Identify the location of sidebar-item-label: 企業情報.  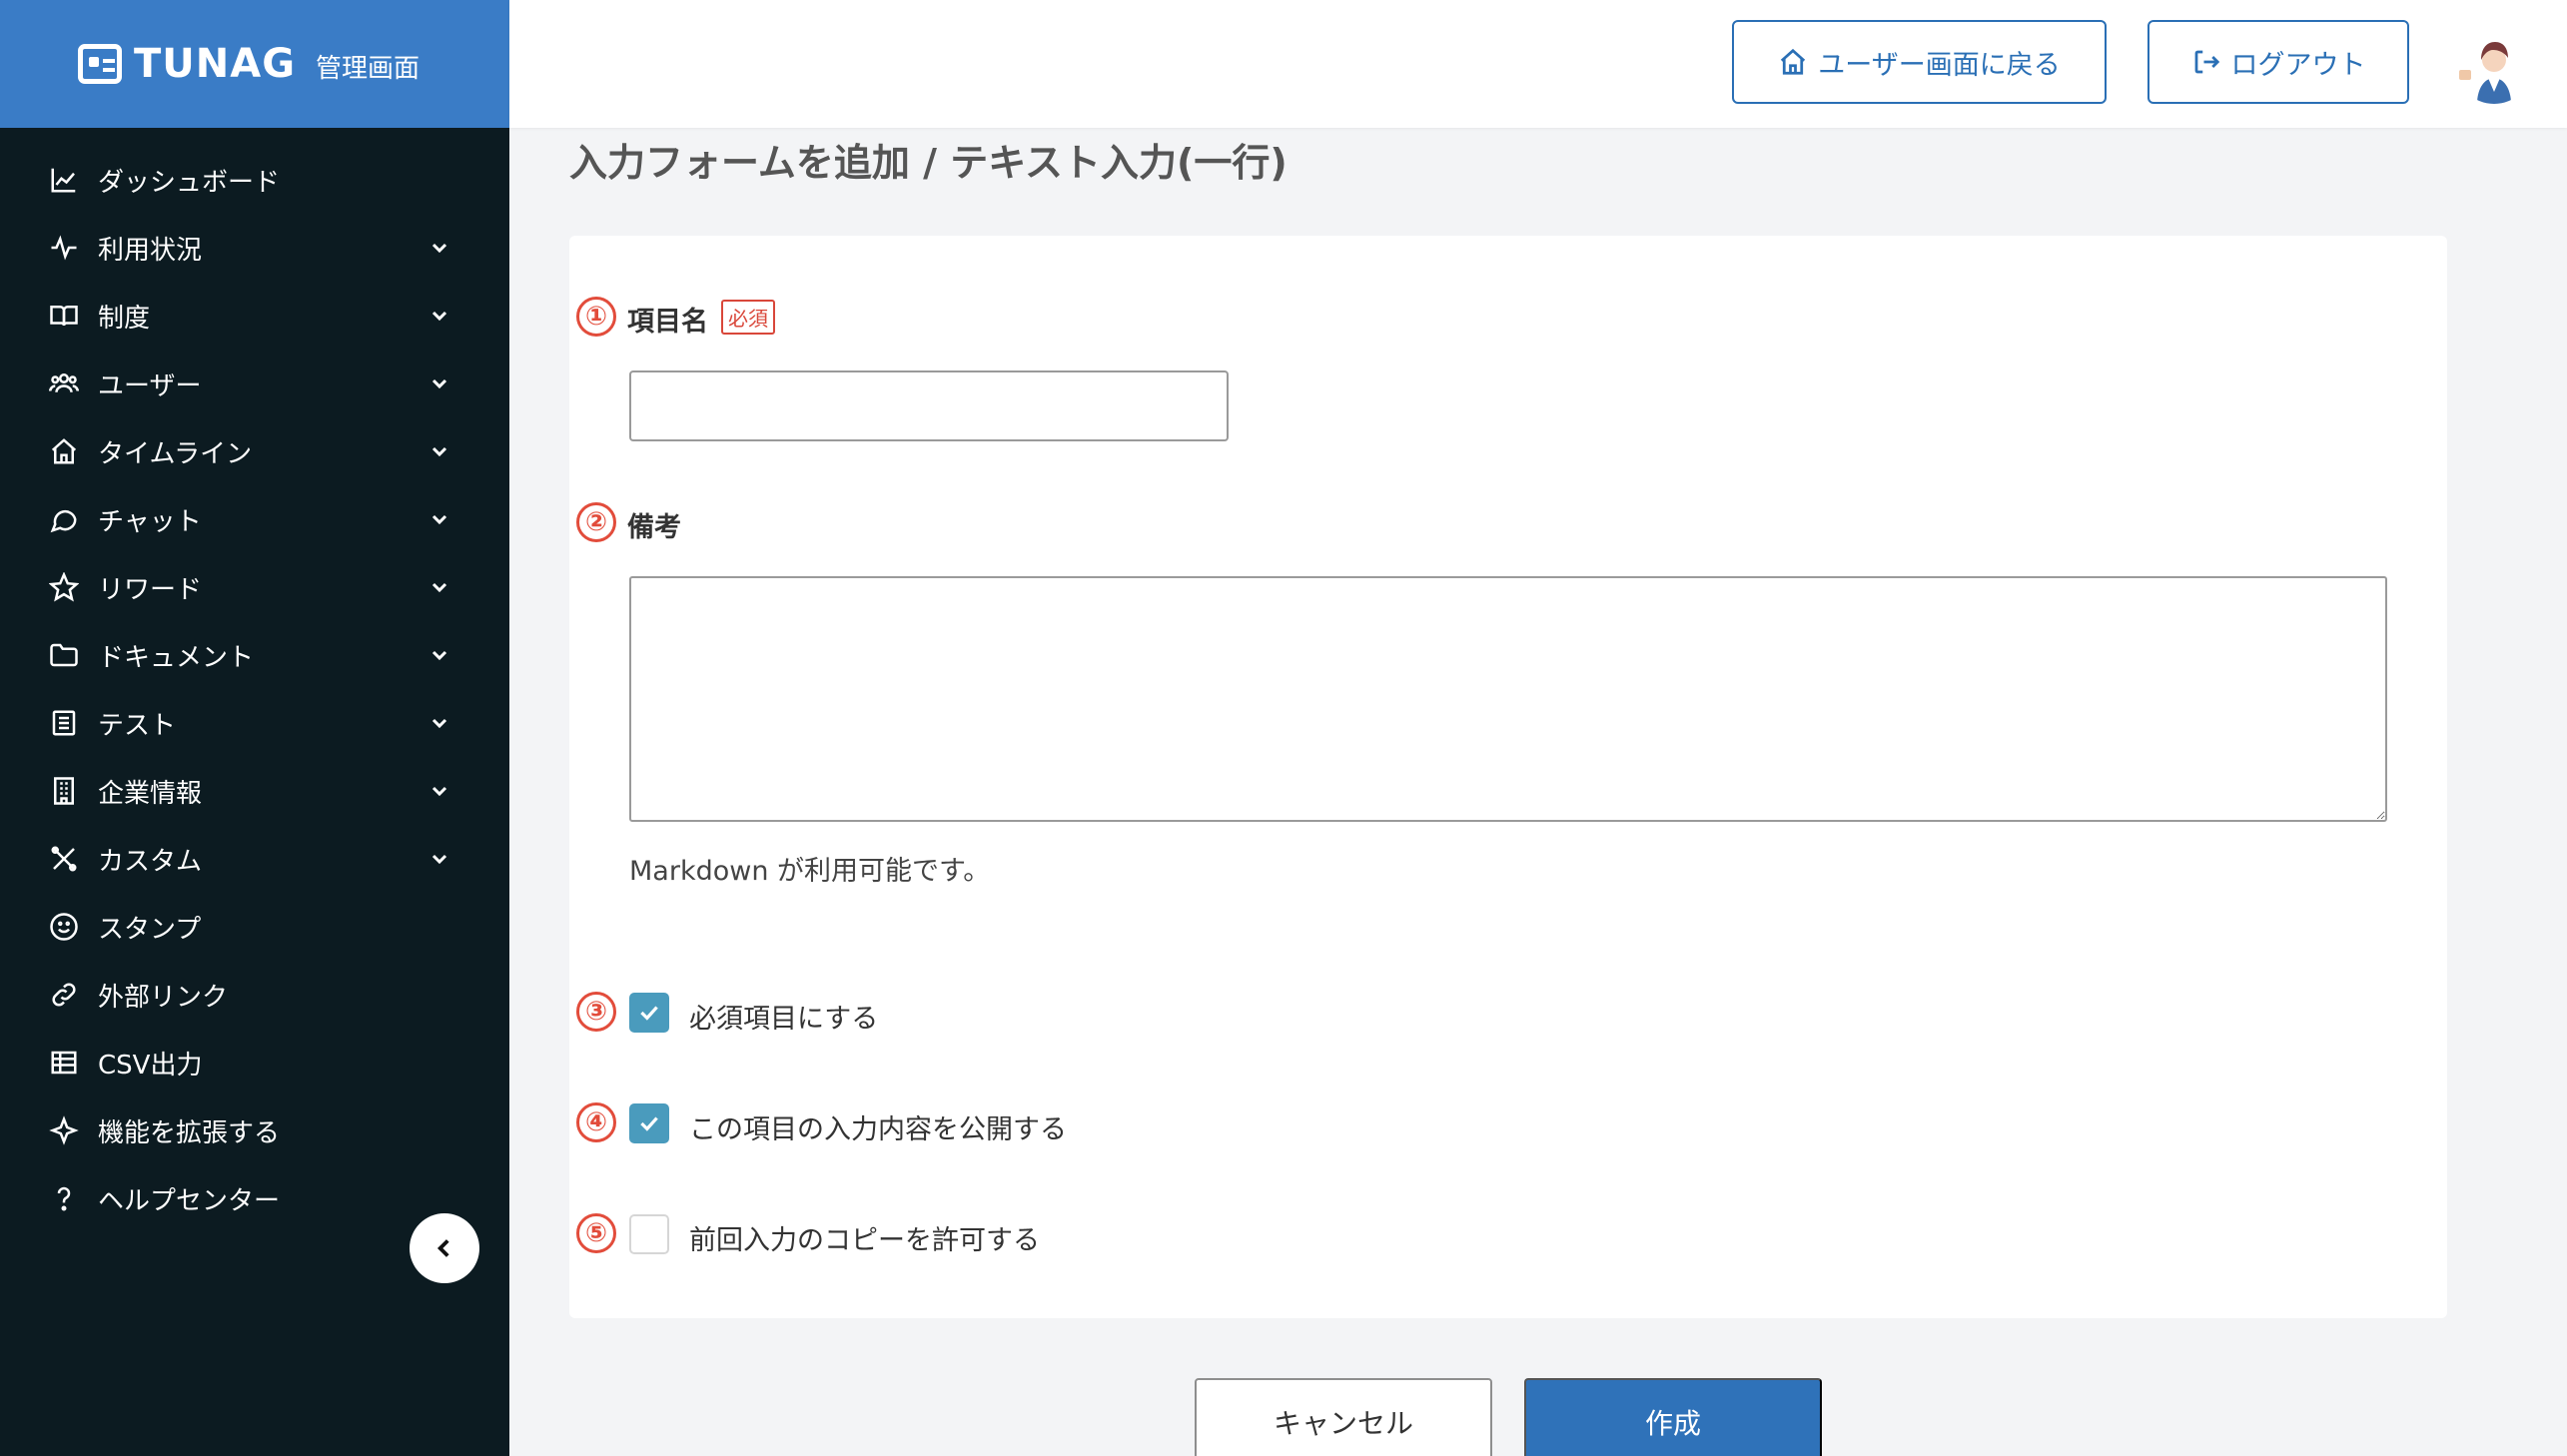
(150, 793).